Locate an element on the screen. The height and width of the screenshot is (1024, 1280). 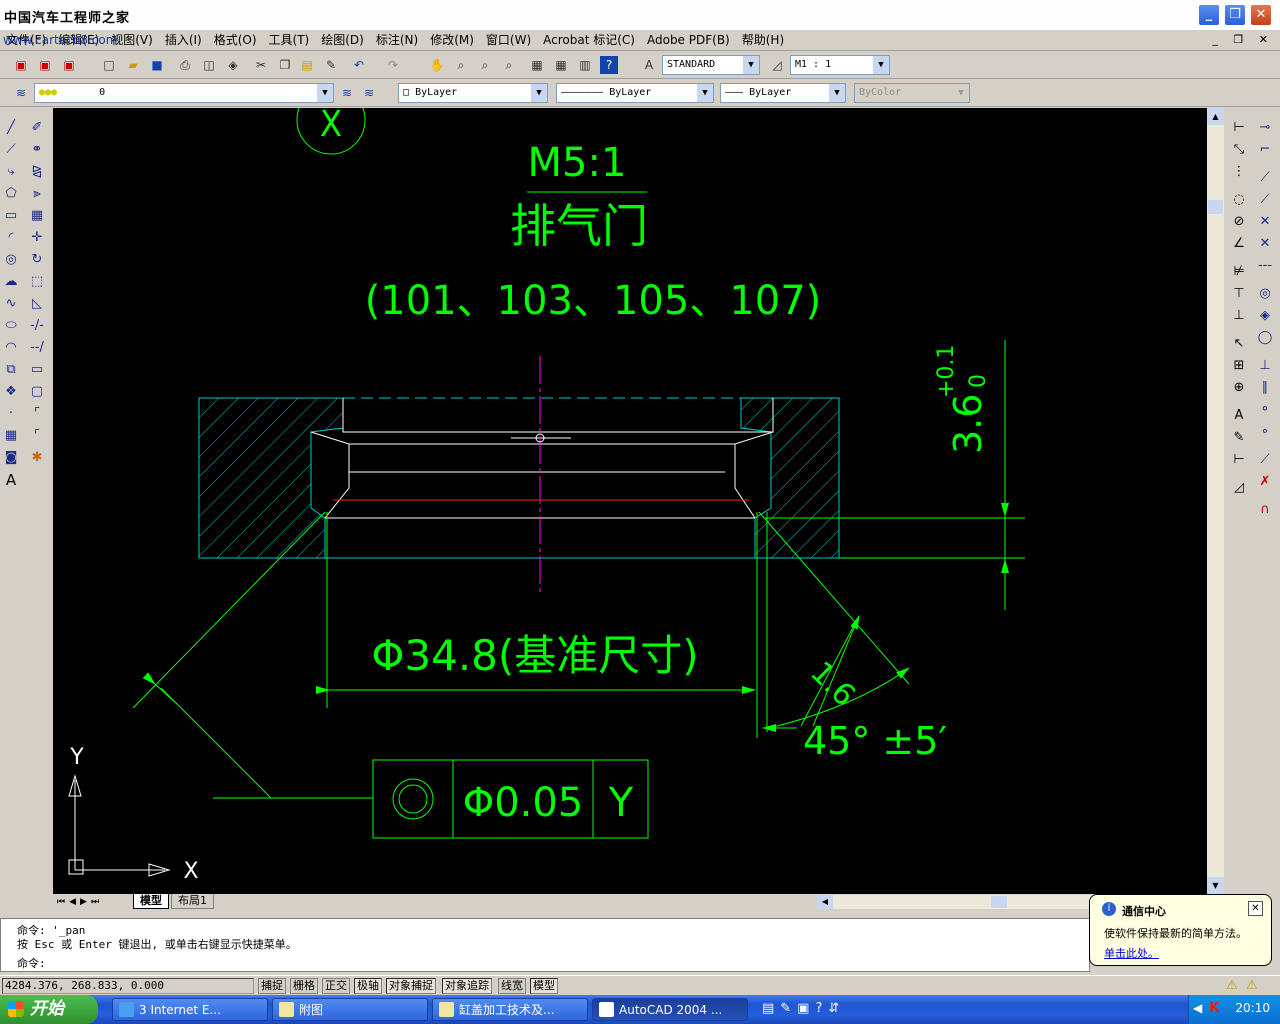
tolerance-icon: ⊞ is located at coordinates (1239, 366).